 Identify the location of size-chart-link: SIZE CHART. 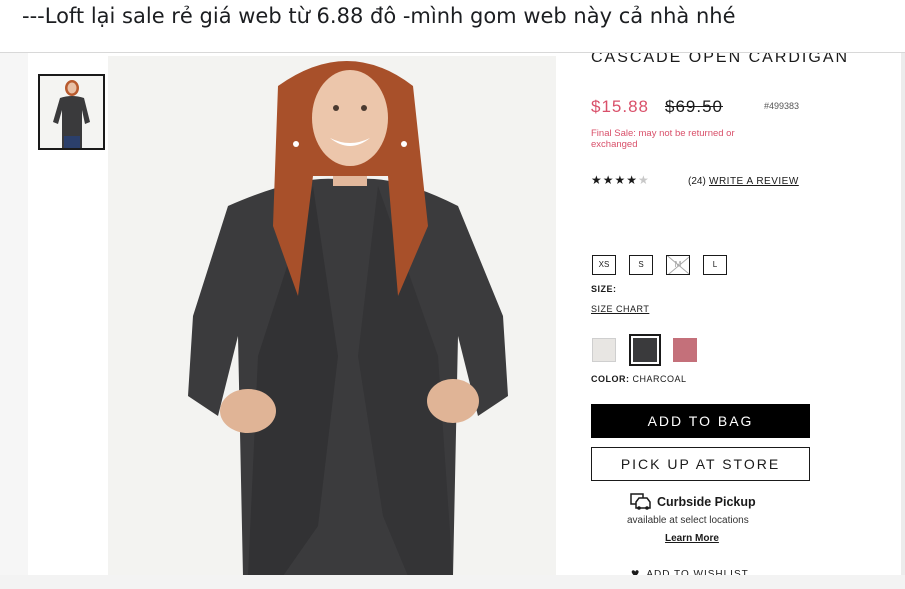
(620, 309).